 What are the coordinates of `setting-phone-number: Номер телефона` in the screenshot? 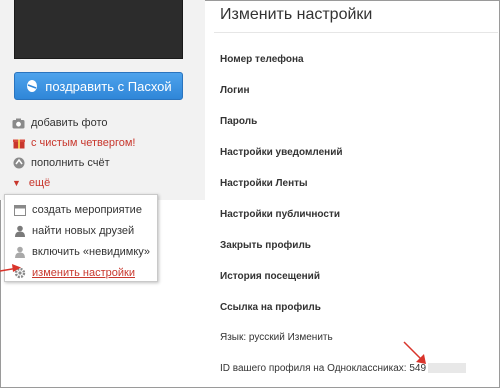 It's located at (343, 68).